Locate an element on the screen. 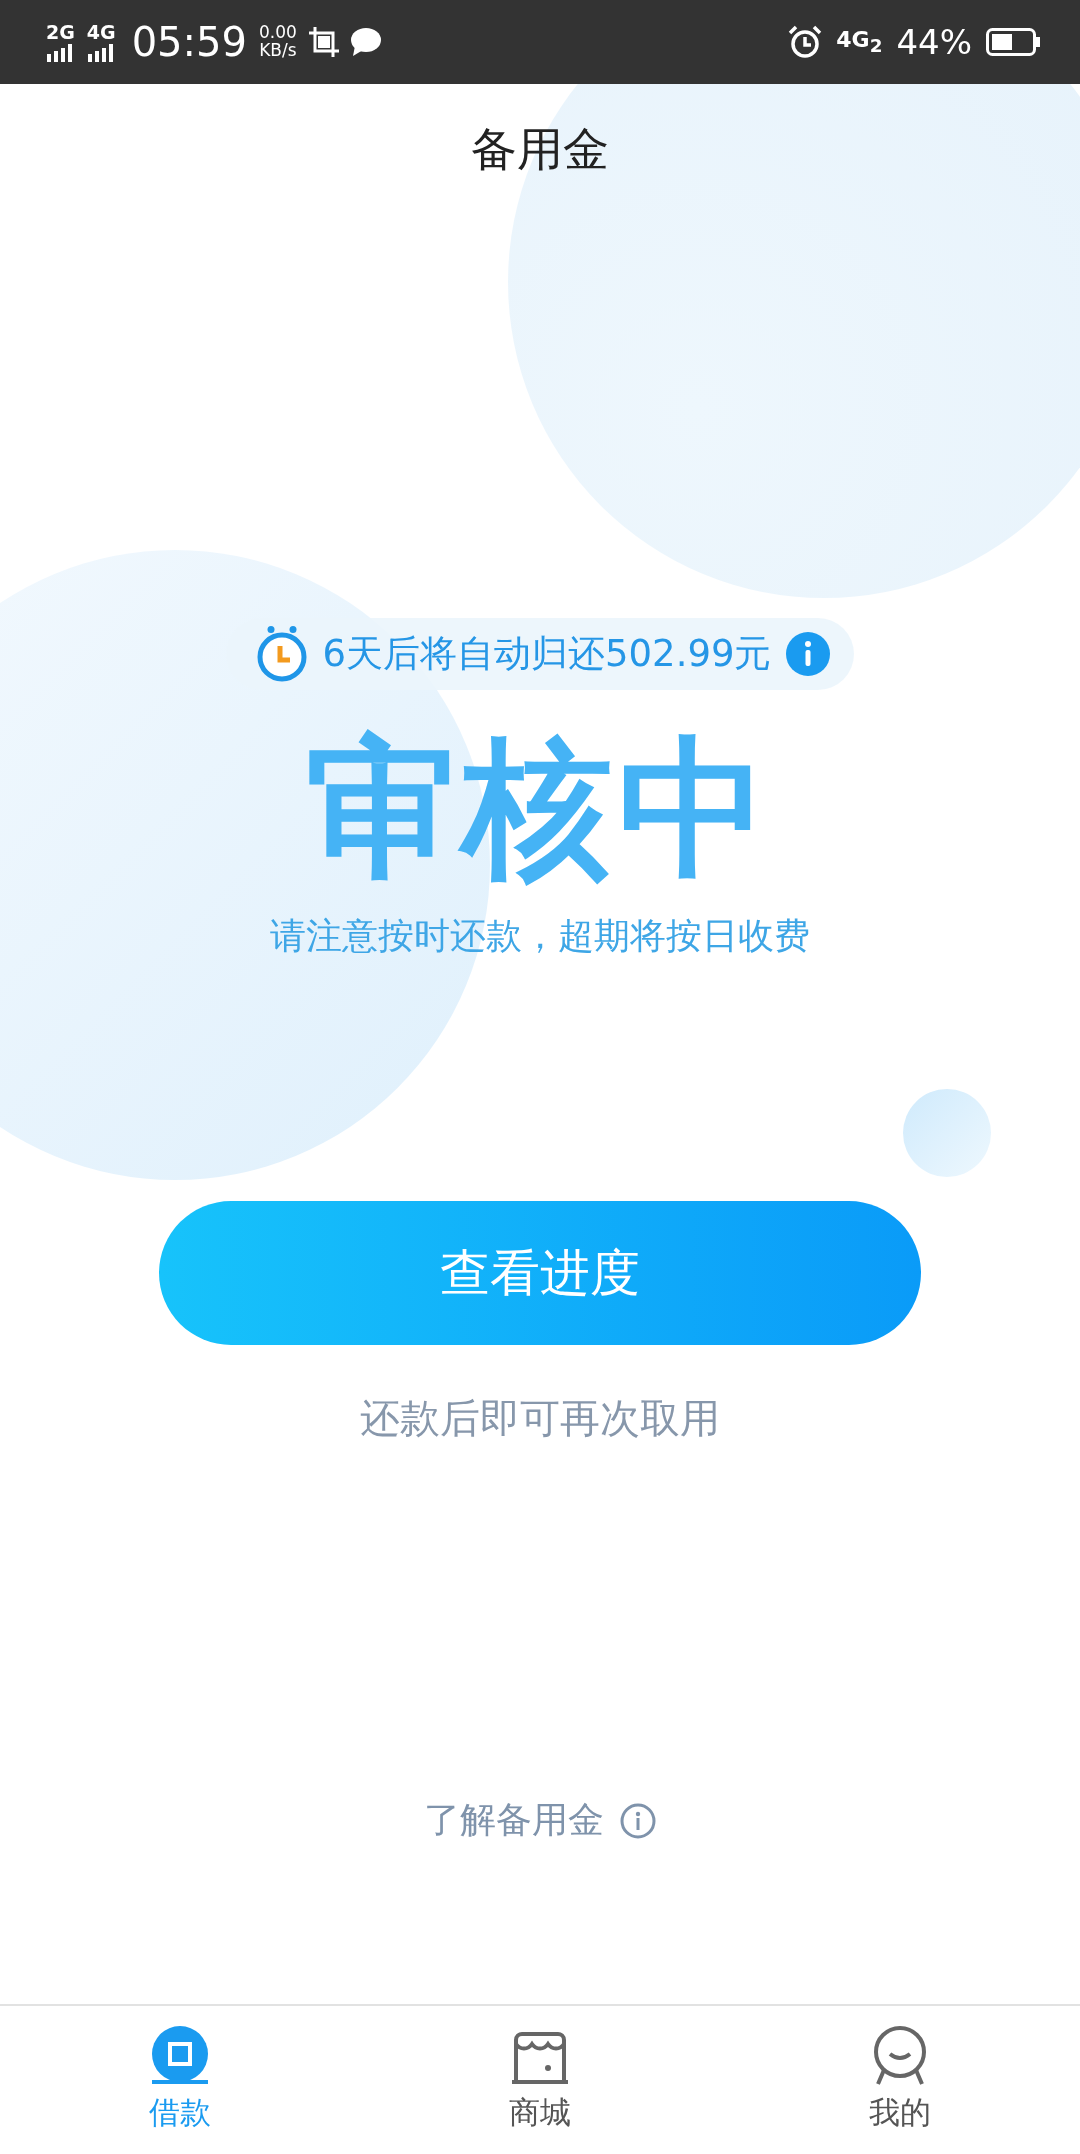 This screenshot has width=1080, height=2154. screenshot-icon is located at coordinates (323, 42).